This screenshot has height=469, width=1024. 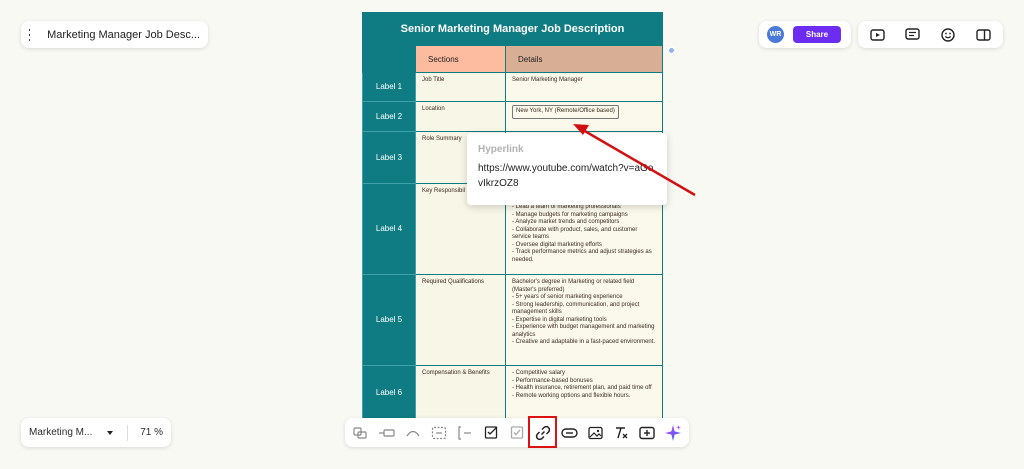 I want to click on checkbox-icon, so click(x=517, y=433).